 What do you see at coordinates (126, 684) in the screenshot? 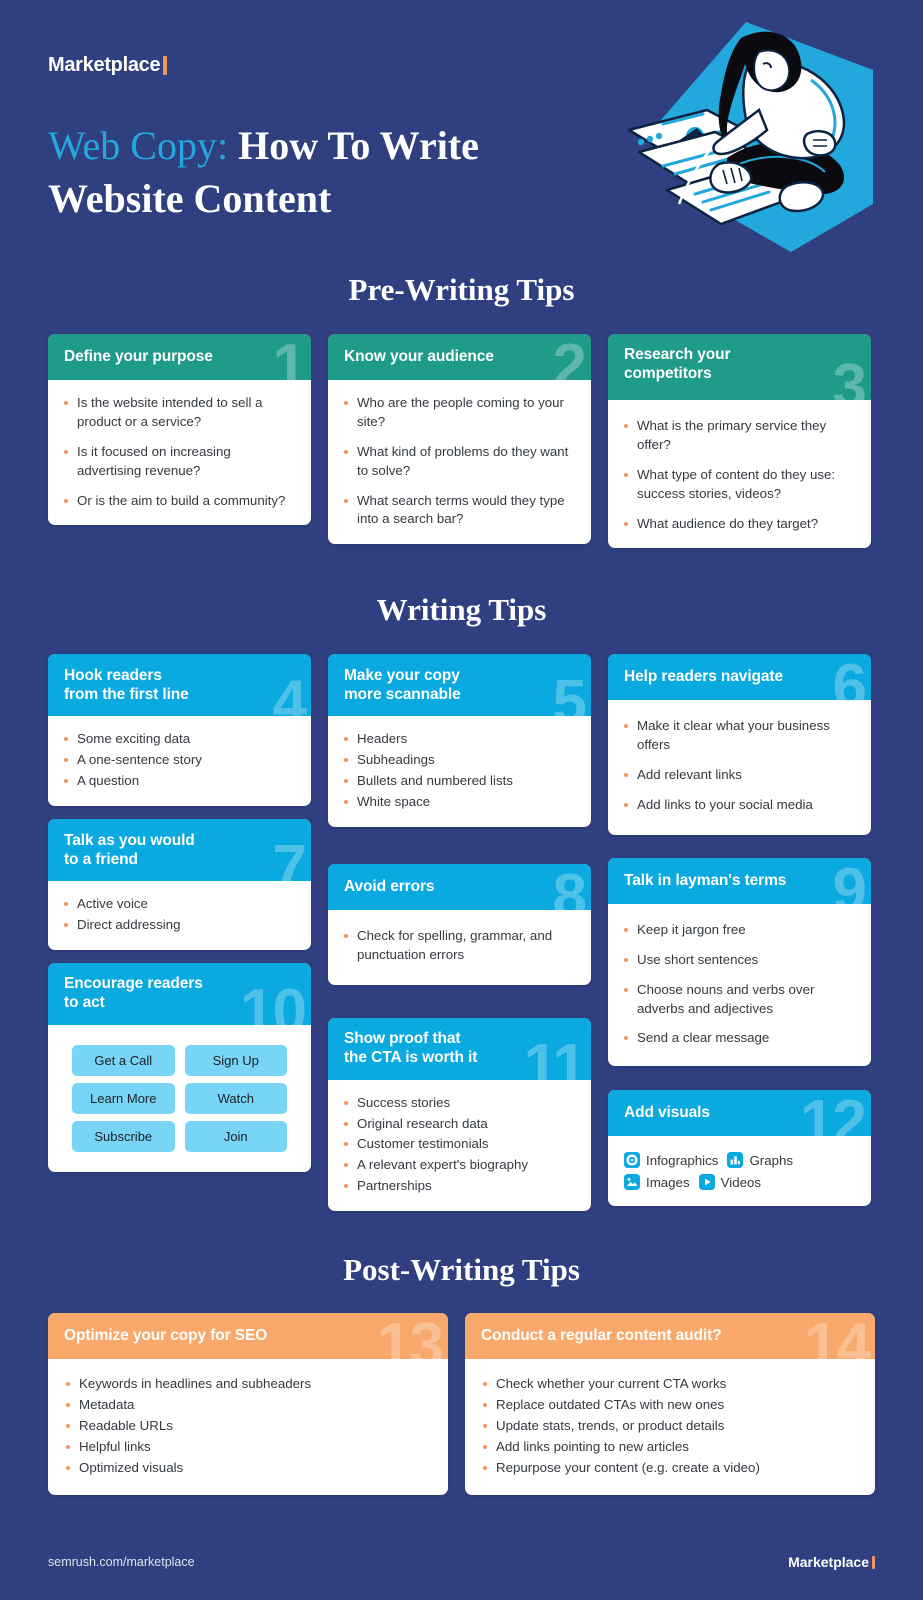
I see `tip-card-4-title: Hook readers from the first line` at bounding box center [126, 684].